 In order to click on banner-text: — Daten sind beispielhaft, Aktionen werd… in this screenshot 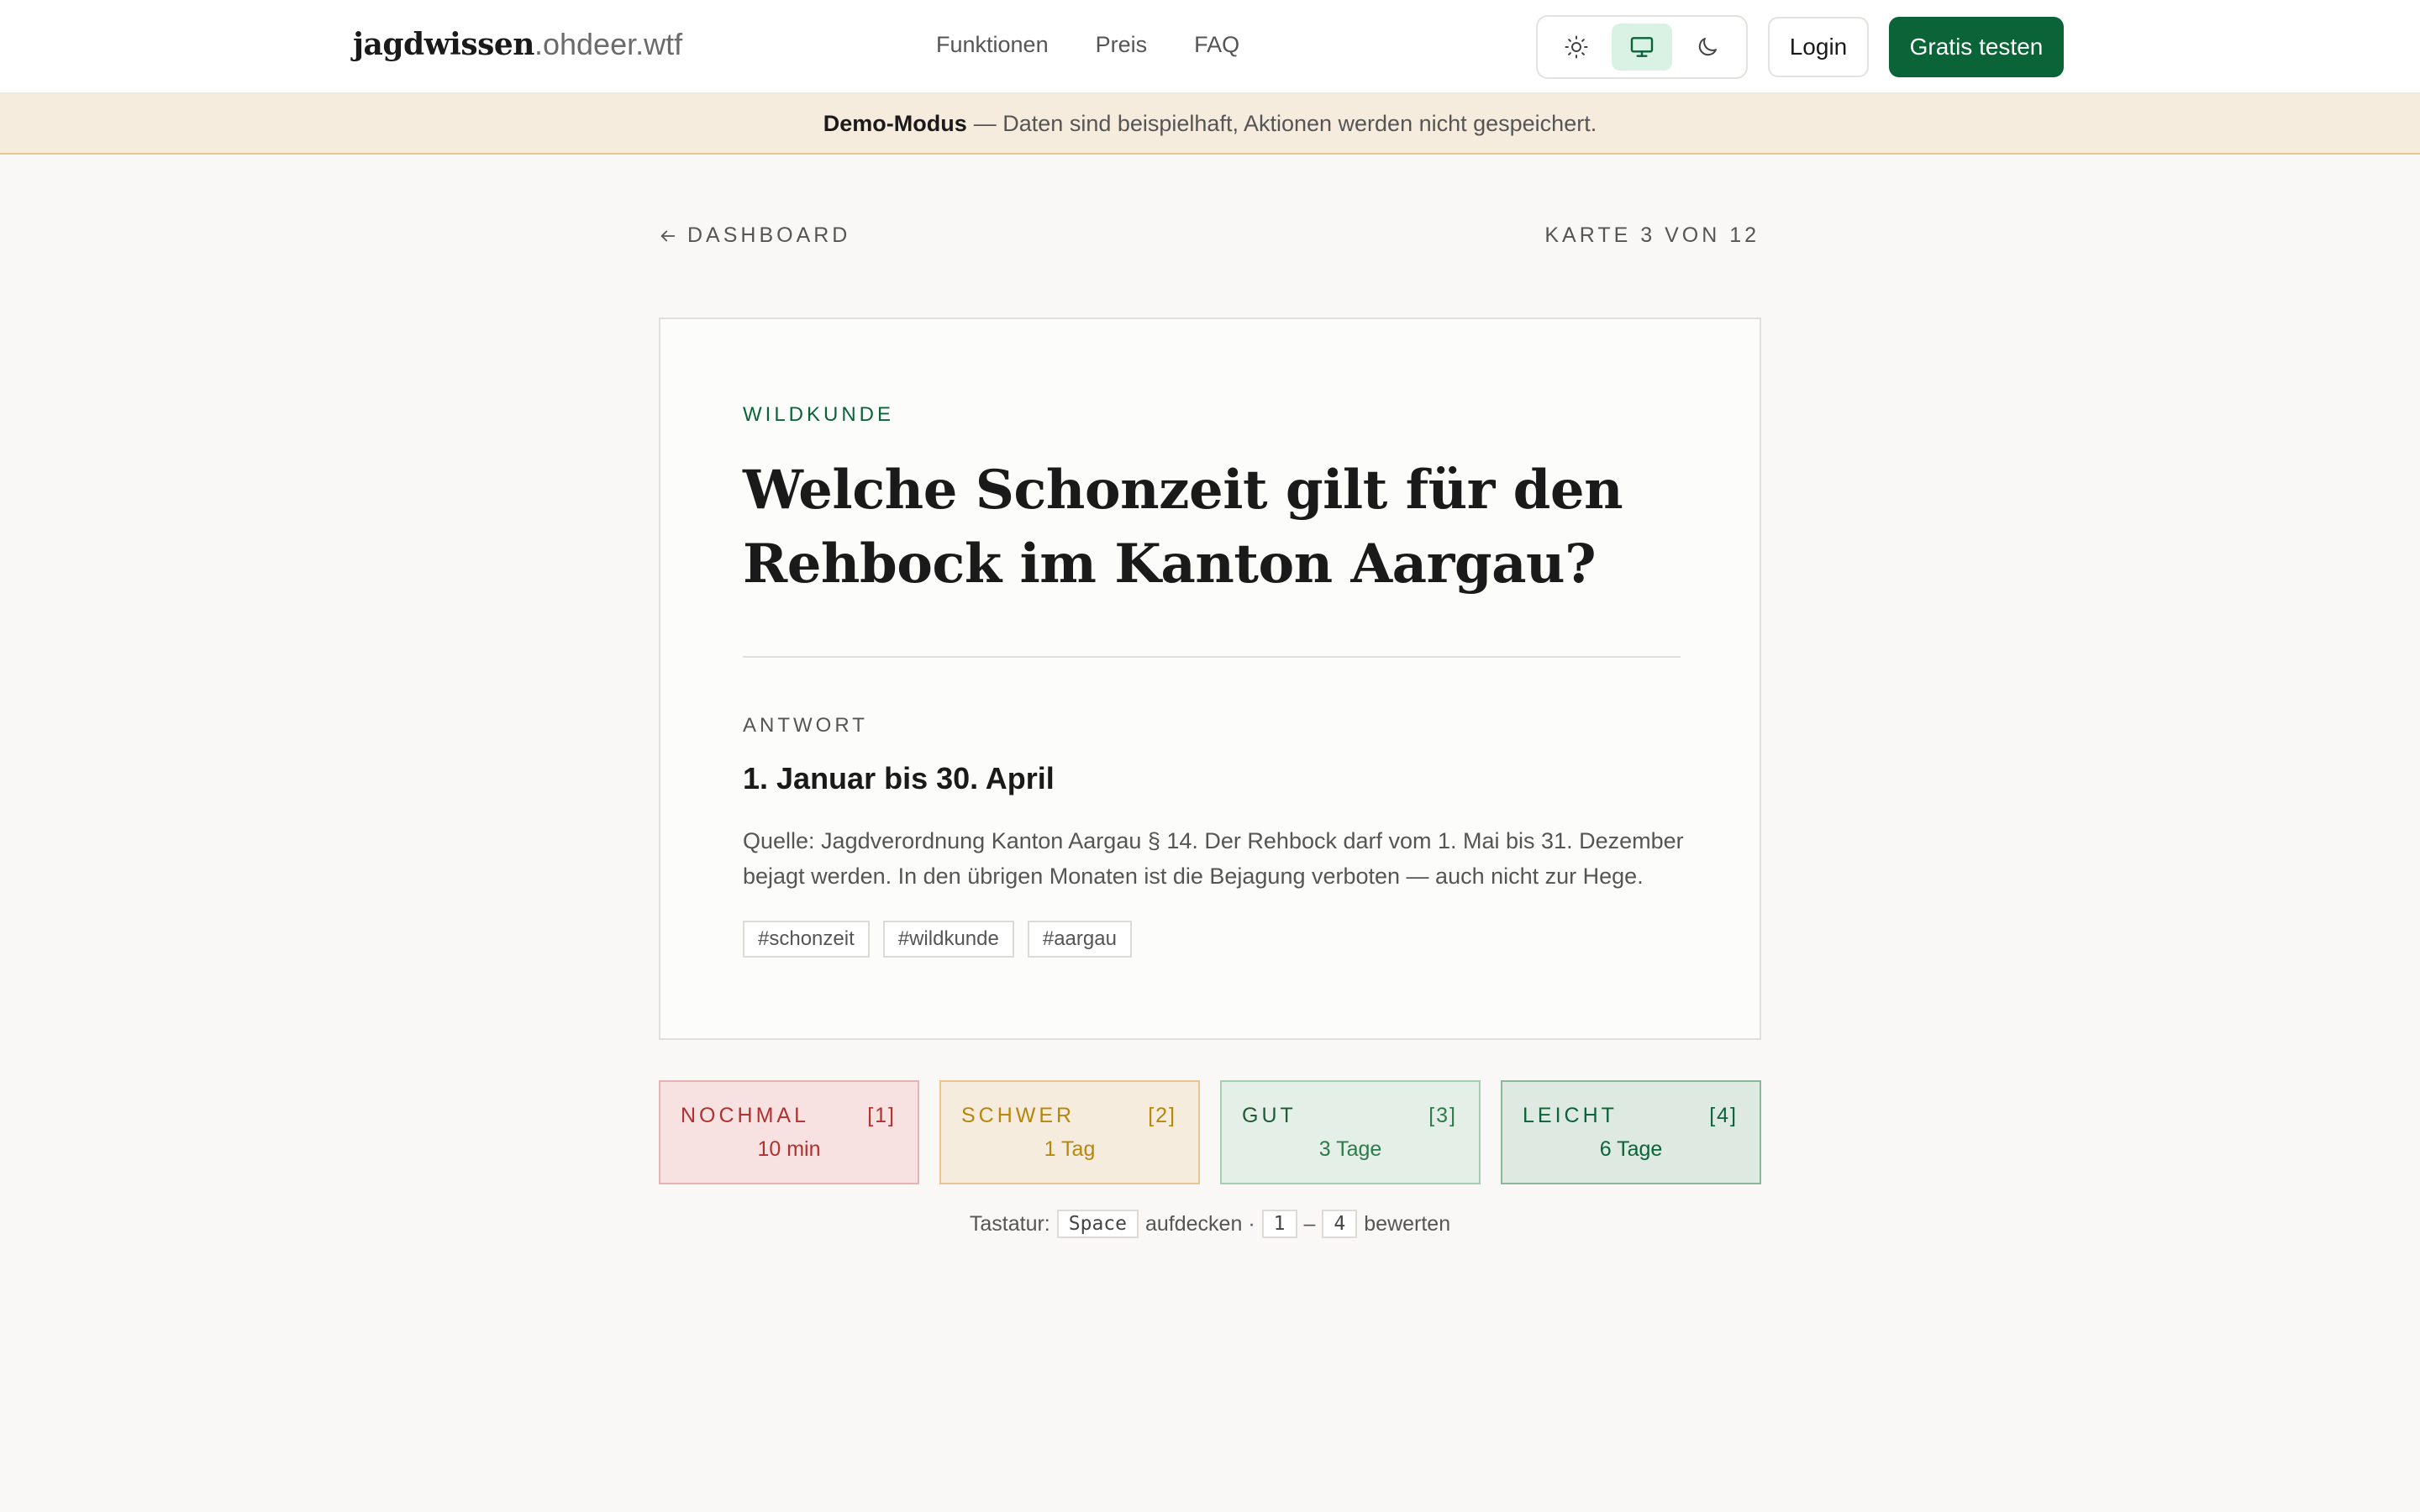, I will do `click(1285, 123)`.